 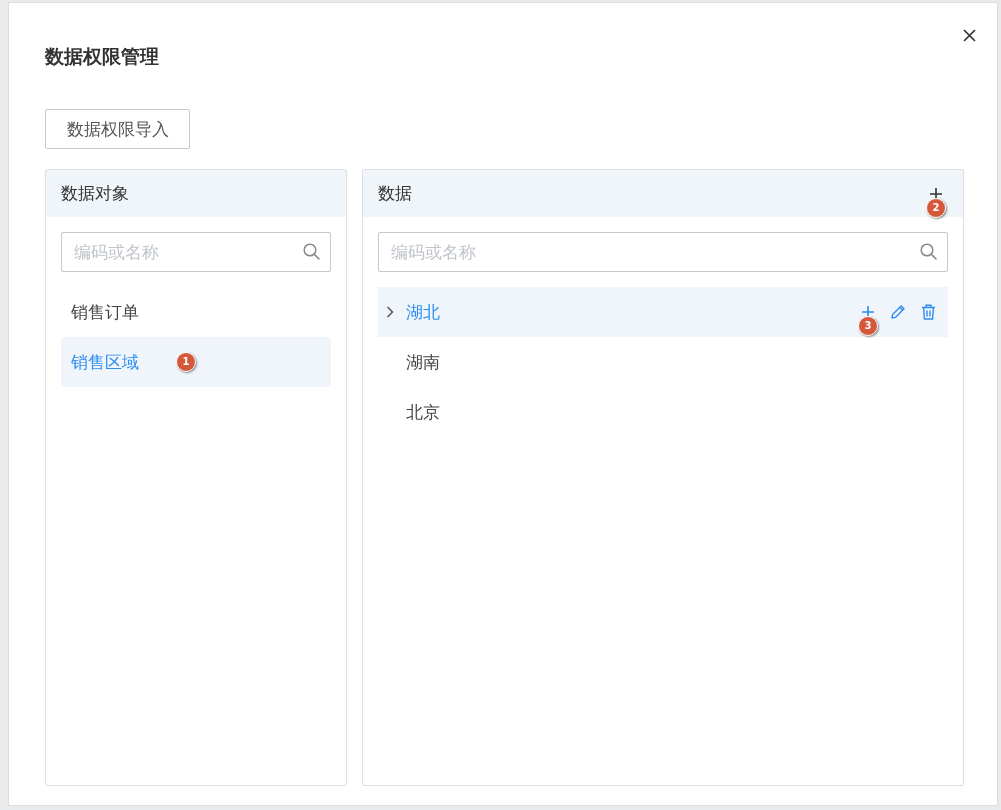 I want to click on panel-title: 数据, so click(x=395, y=193).